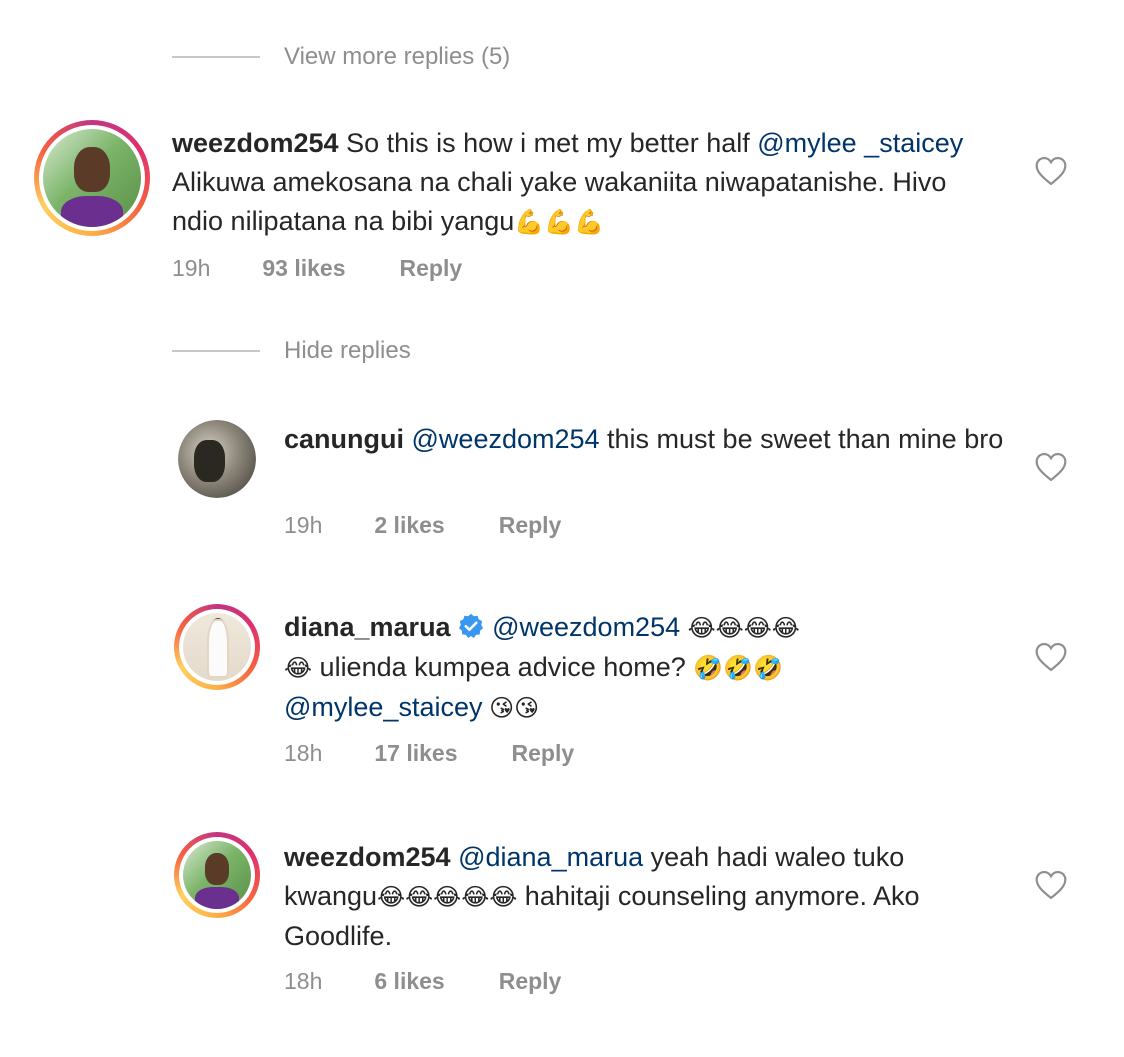 Image resolution: width=1124 pixels, height=1057 pixels. I want to click on comment-meta: 19h 93 likes Reply, so click(317, 268).